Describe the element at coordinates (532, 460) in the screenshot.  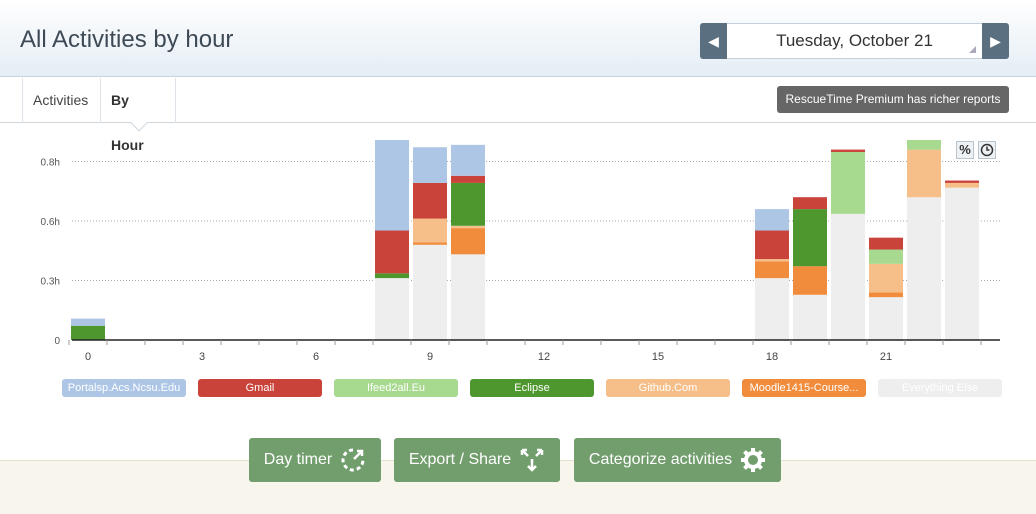
I see `share-icon` at that location.